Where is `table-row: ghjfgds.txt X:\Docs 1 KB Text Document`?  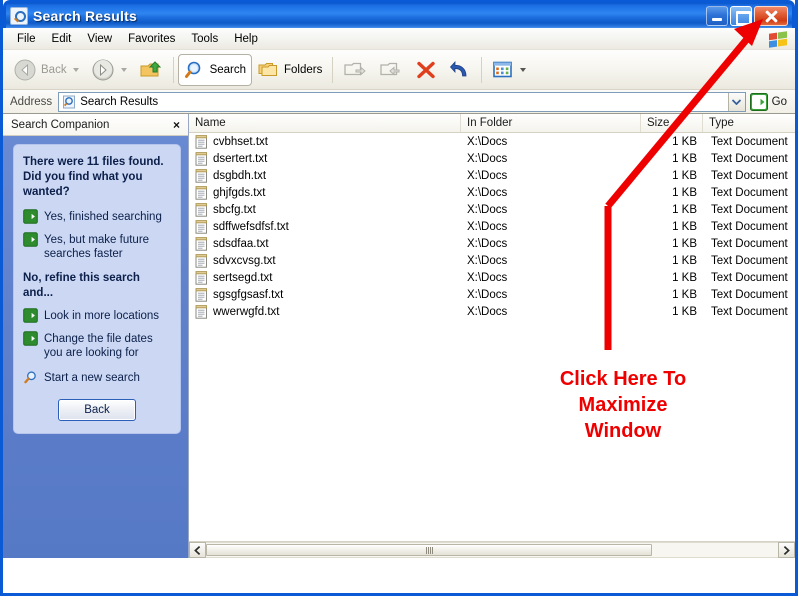 table-row: ghjfgds.txt X:\Docs 1 KB Text Document is located at coordinates (492, 192).